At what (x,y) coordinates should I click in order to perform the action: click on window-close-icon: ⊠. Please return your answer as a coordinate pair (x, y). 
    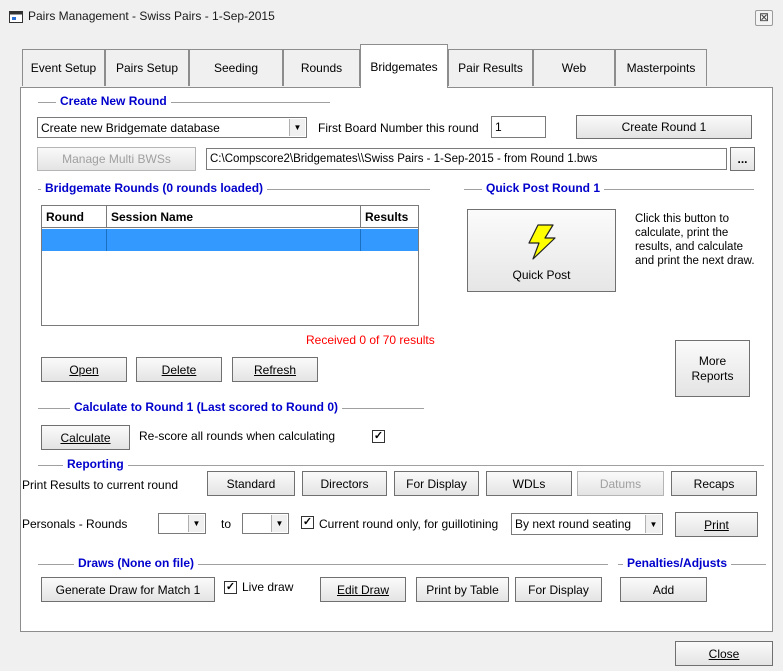
    Looking at the image, I should click on (764, 18).